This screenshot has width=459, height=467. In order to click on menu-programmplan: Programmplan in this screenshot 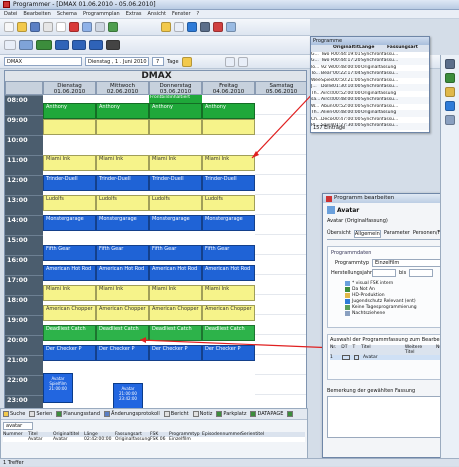, I will do `click(101, 14)`.